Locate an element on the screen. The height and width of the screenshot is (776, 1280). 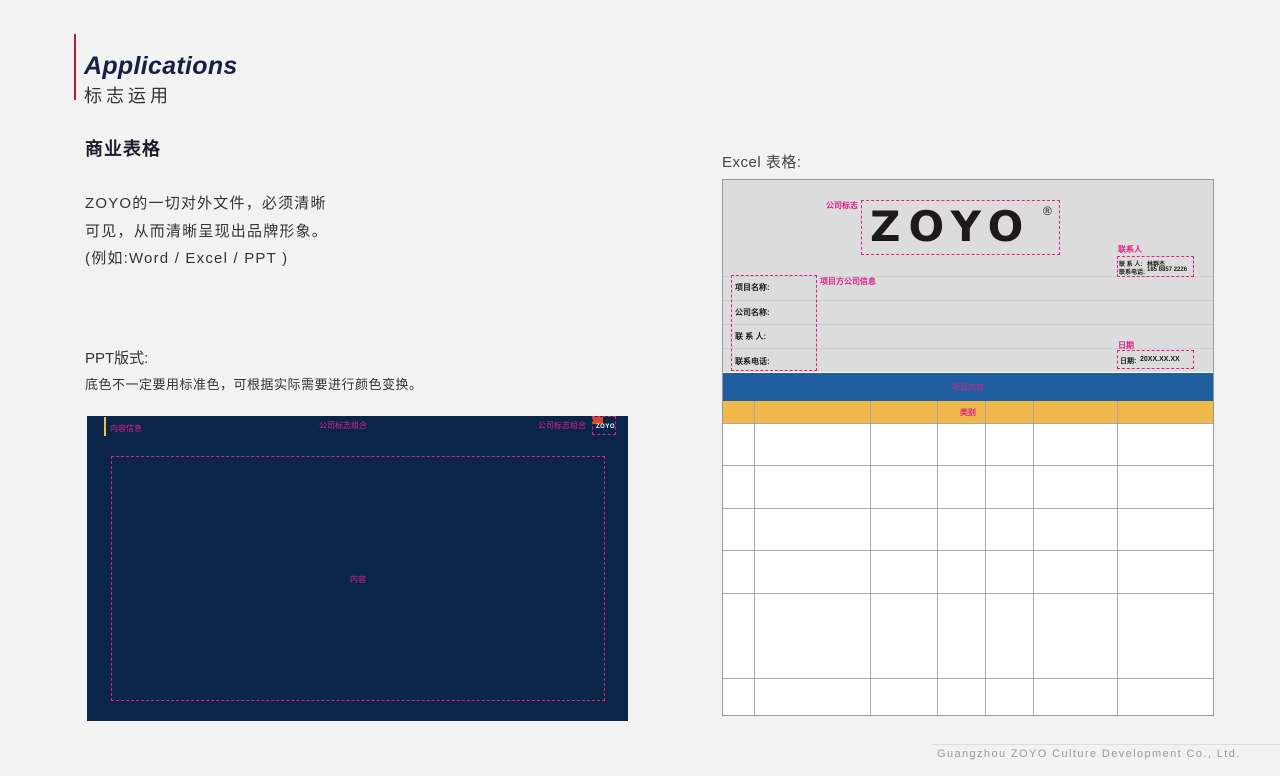
ppt-logo-combo-center: 公司标志组合 is located at coordinates (343, 425).